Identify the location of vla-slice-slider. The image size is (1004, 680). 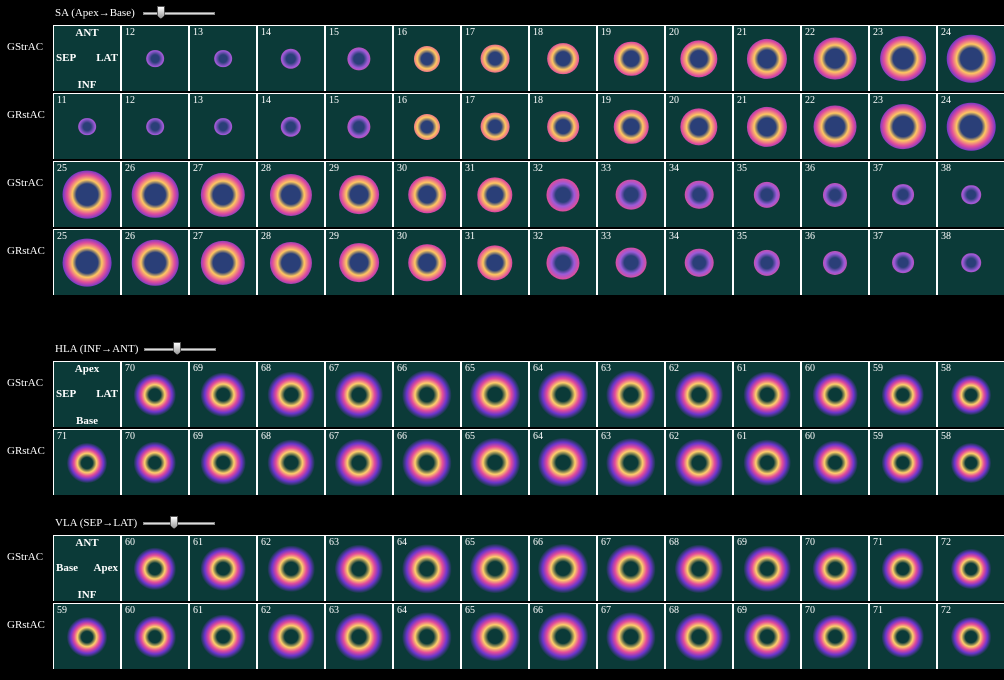
(179, 522).